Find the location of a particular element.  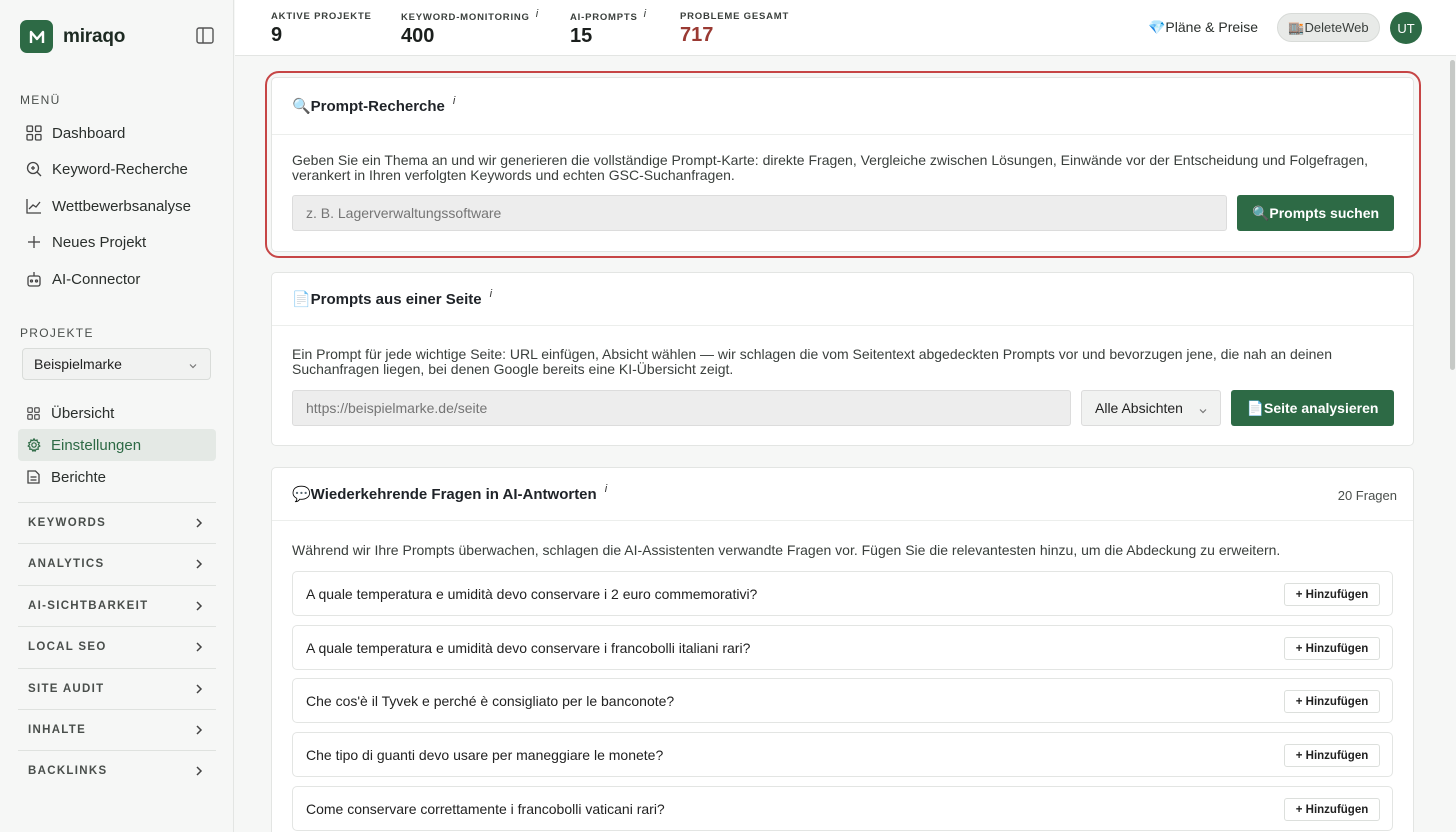

plus-icon is located at coordinates (33, 242).